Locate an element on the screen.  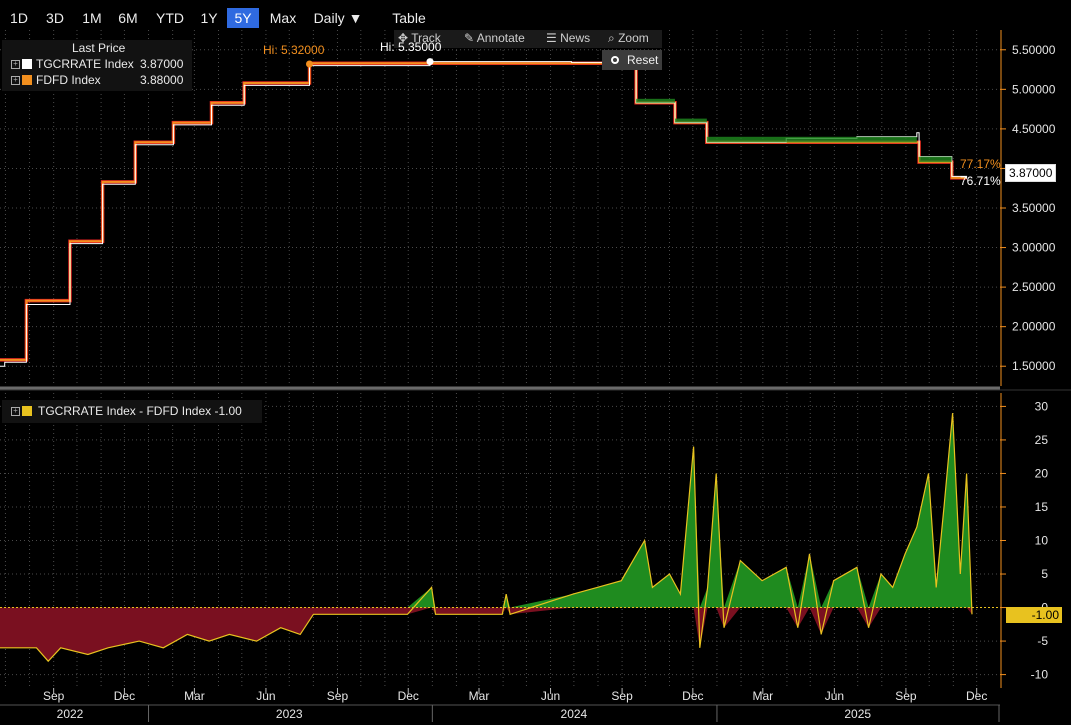
annotate-tool: ✎ Annotate is located at coordinates (494, 38).